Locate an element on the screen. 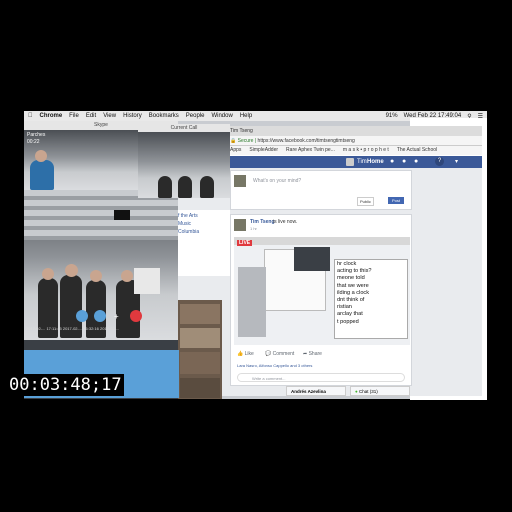 This screenshot has height=512, width=512. video-thumbnail is located at coordinates (312, 259).